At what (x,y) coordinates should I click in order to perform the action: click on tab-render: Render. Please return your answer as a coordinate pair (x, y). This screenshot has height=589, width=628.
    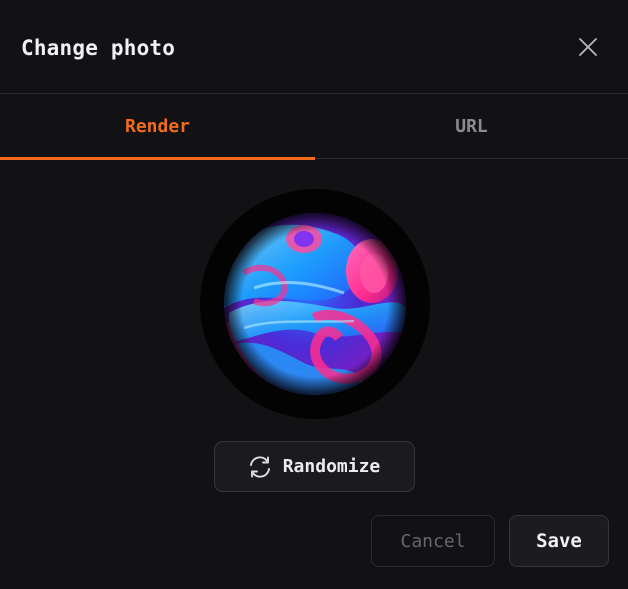
    Looking at the image, I should click on (157, 127).